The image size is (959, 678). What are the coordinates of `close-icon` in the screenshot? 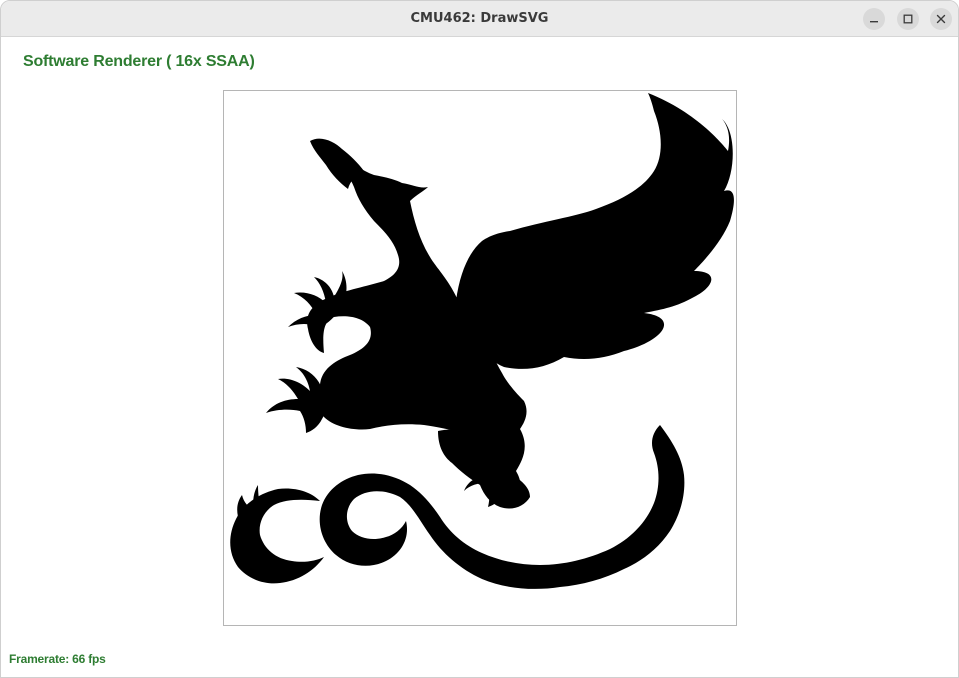 It's located at (941, 19).